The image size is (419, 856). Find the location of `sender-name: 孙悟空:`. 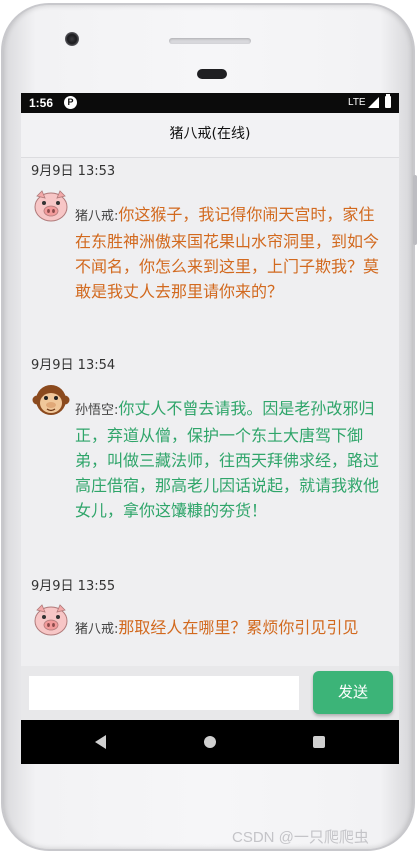

sender-name: 孙悟空: is located at coordinates (97, 410).